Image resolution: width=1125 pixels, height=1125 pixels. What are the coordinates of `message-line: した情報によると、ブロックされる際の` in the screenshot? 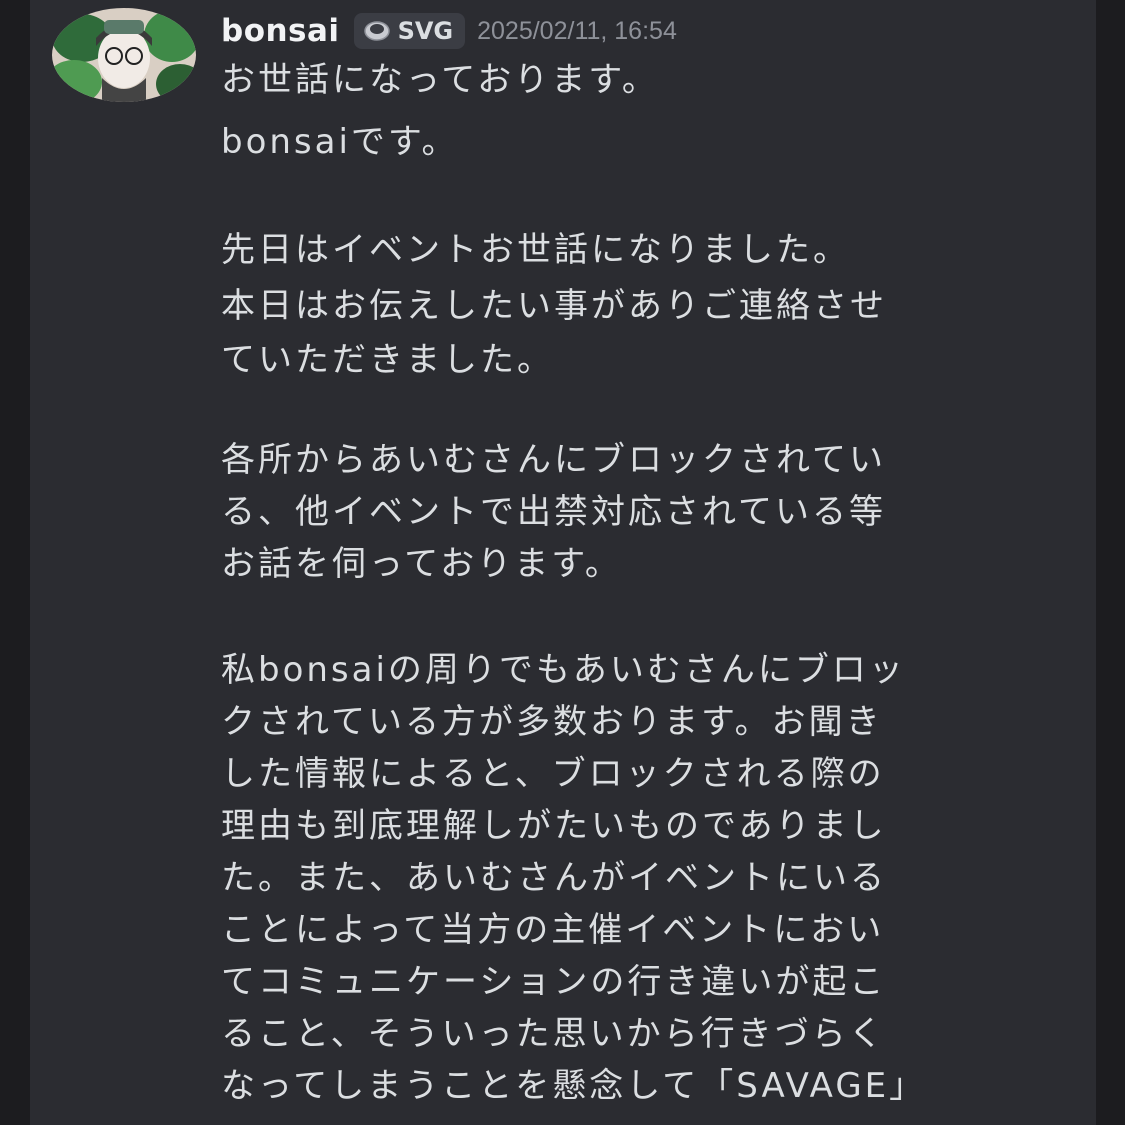 It's located at (553, 774).